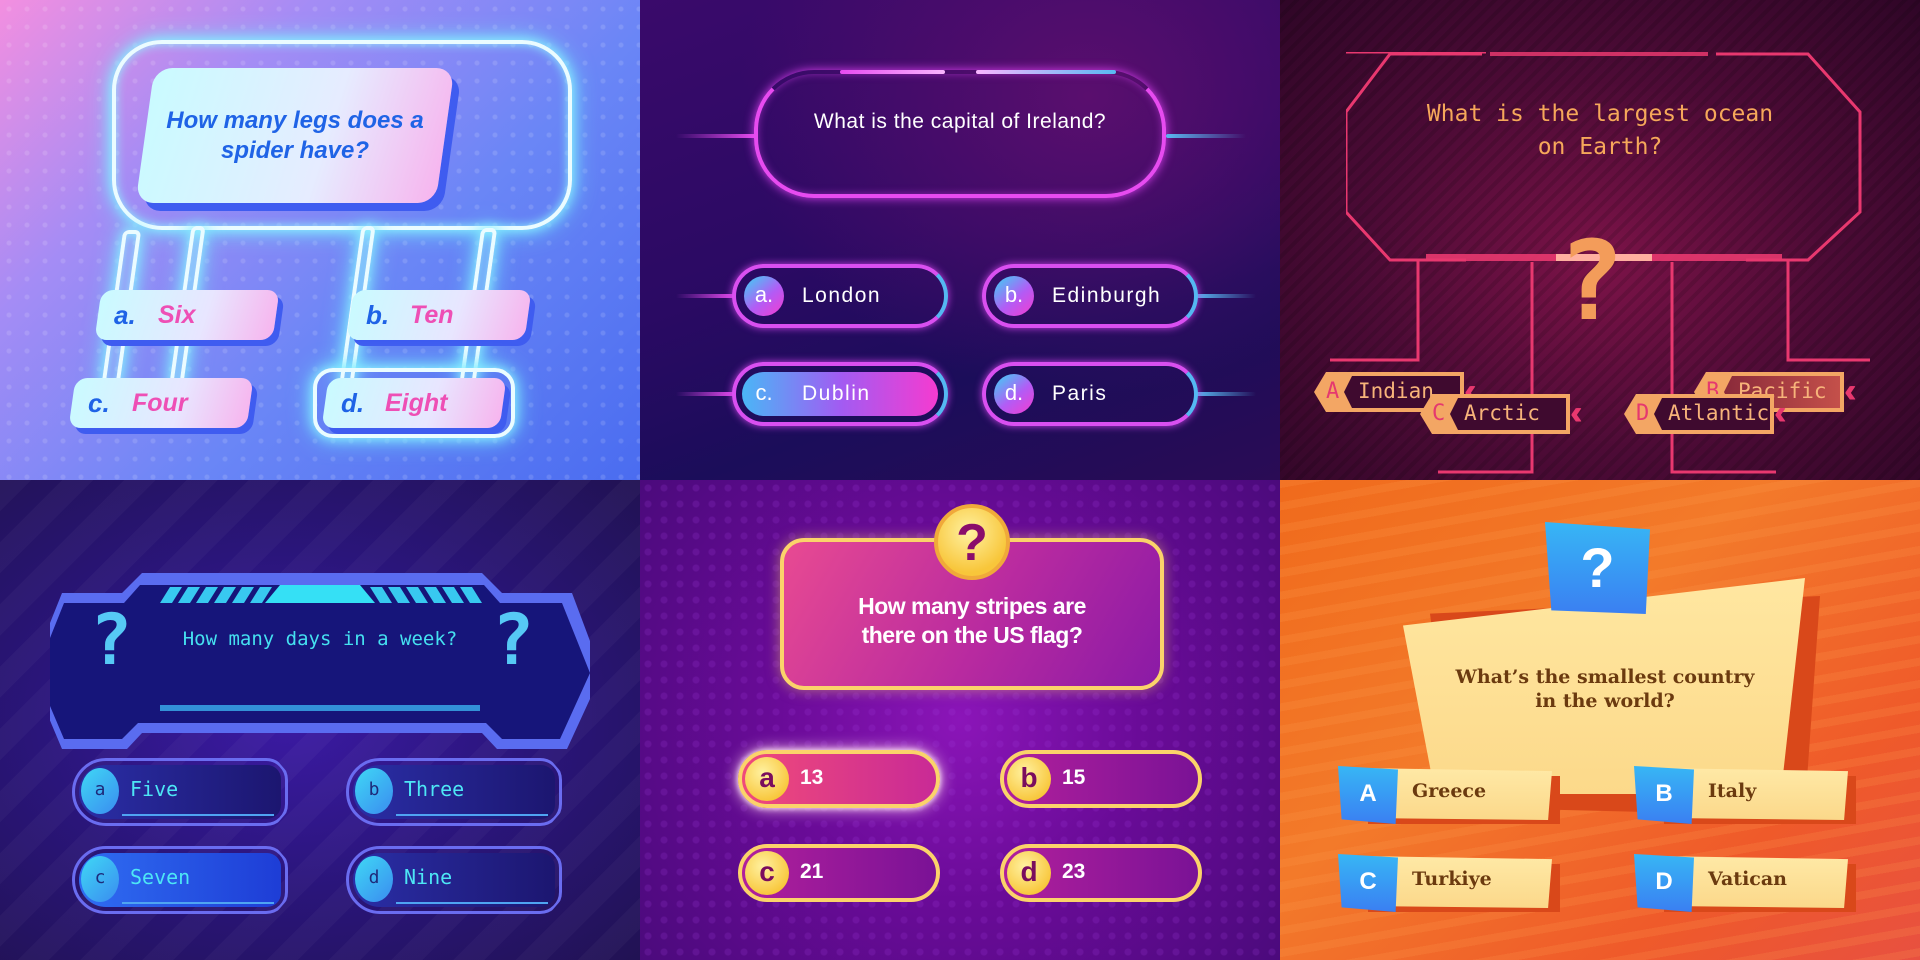  I want to click on answer-a: A Greece, so click(1450, 795).